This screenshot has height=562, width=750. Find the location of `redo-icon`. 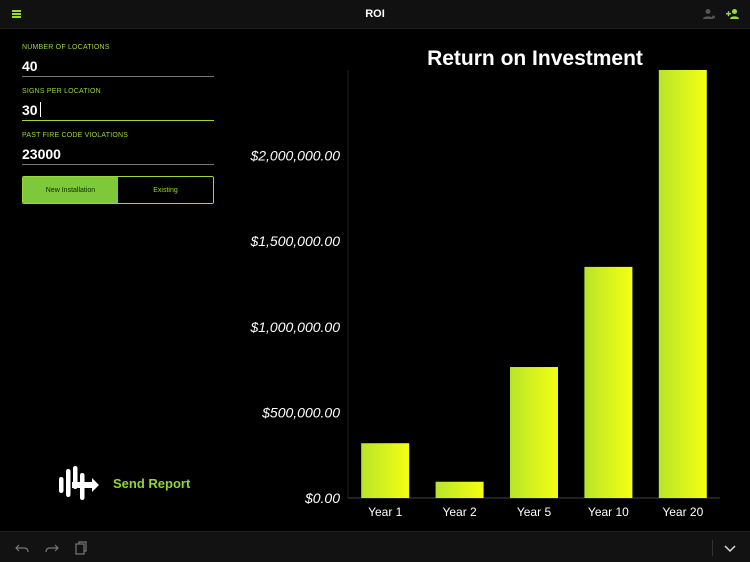

redo-icon is located at coordinates (52, 548).